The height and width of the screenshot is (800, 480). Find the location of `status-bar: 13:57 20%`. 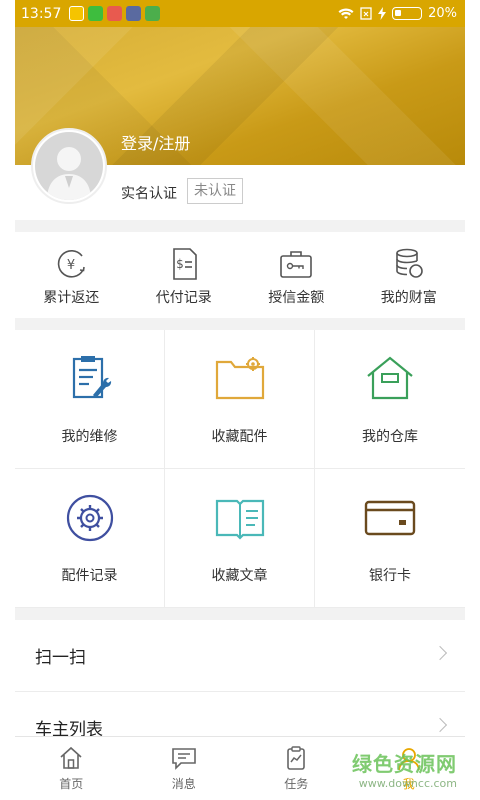

status-bar: 13:57 20% is located at coordinates (240, 13).